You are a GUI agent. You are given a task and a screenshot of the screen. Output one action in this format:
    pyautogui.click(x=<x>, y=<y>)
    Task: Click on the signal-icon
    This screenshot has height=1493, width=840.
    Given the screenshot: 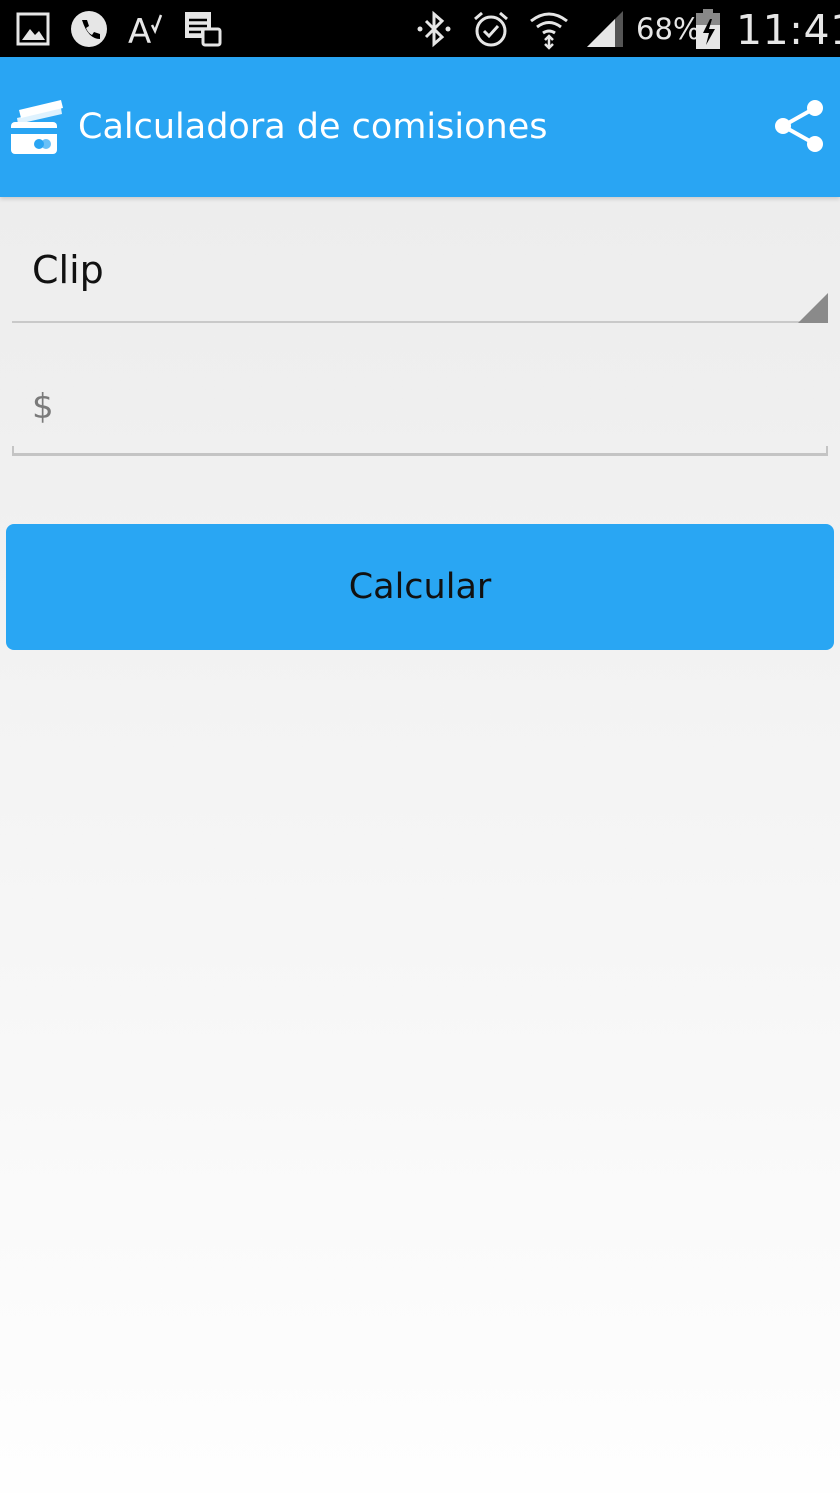 What is the action you would take?
    pyautogui.click(x=605, y=29)
    